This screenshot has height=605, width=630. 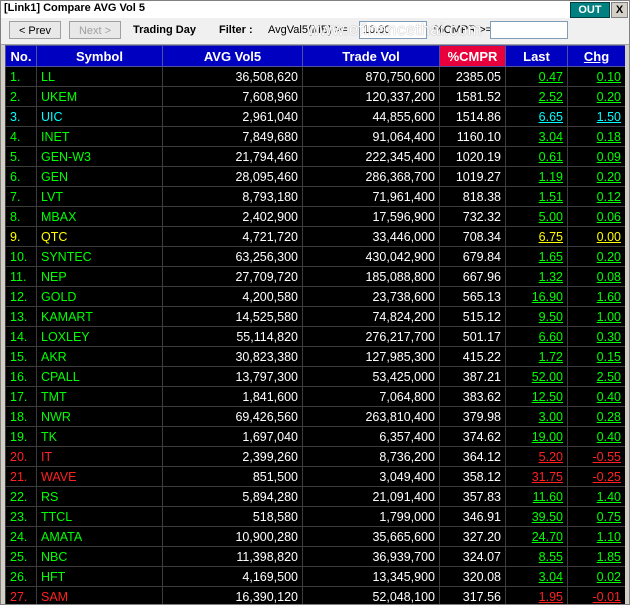 What do you see at coordinates (393, 30) in the screenshot?
I see `avgvol-filter-input` at bounding box center [393, 30].